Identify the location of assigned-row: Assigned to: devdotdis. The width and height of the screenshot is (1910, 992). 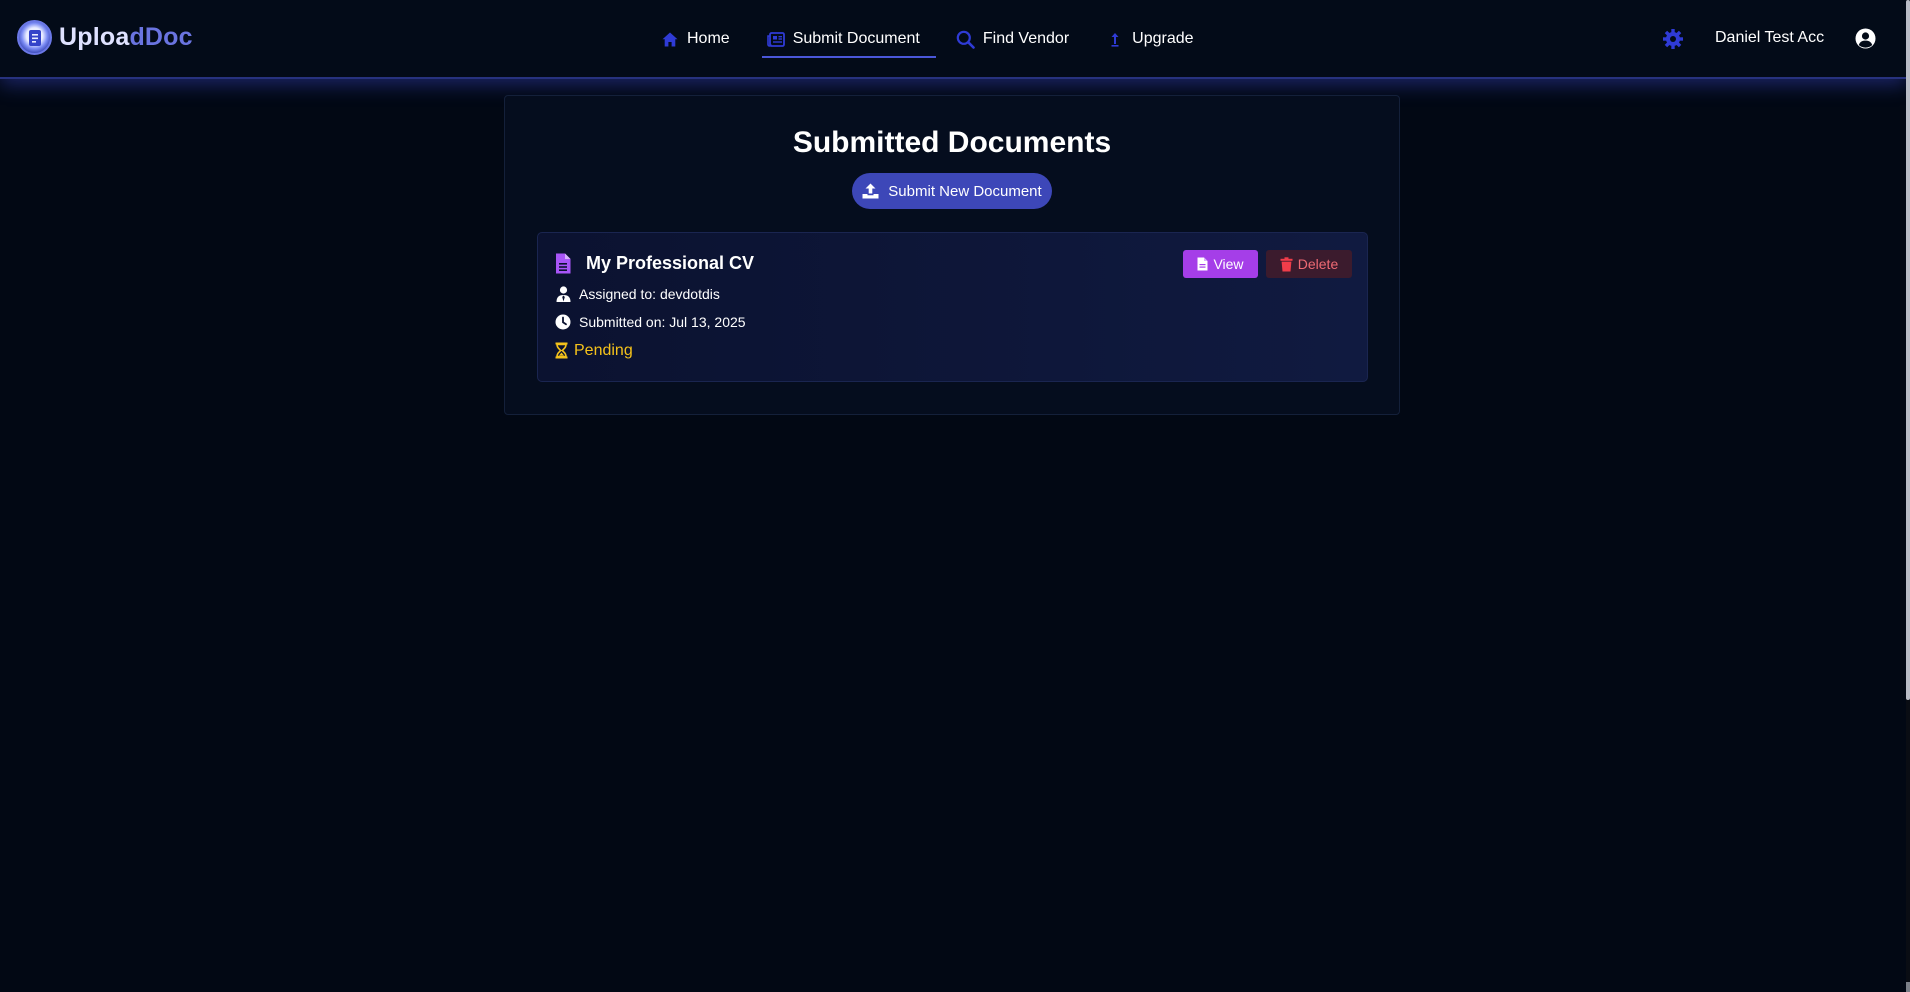
(637, 294).